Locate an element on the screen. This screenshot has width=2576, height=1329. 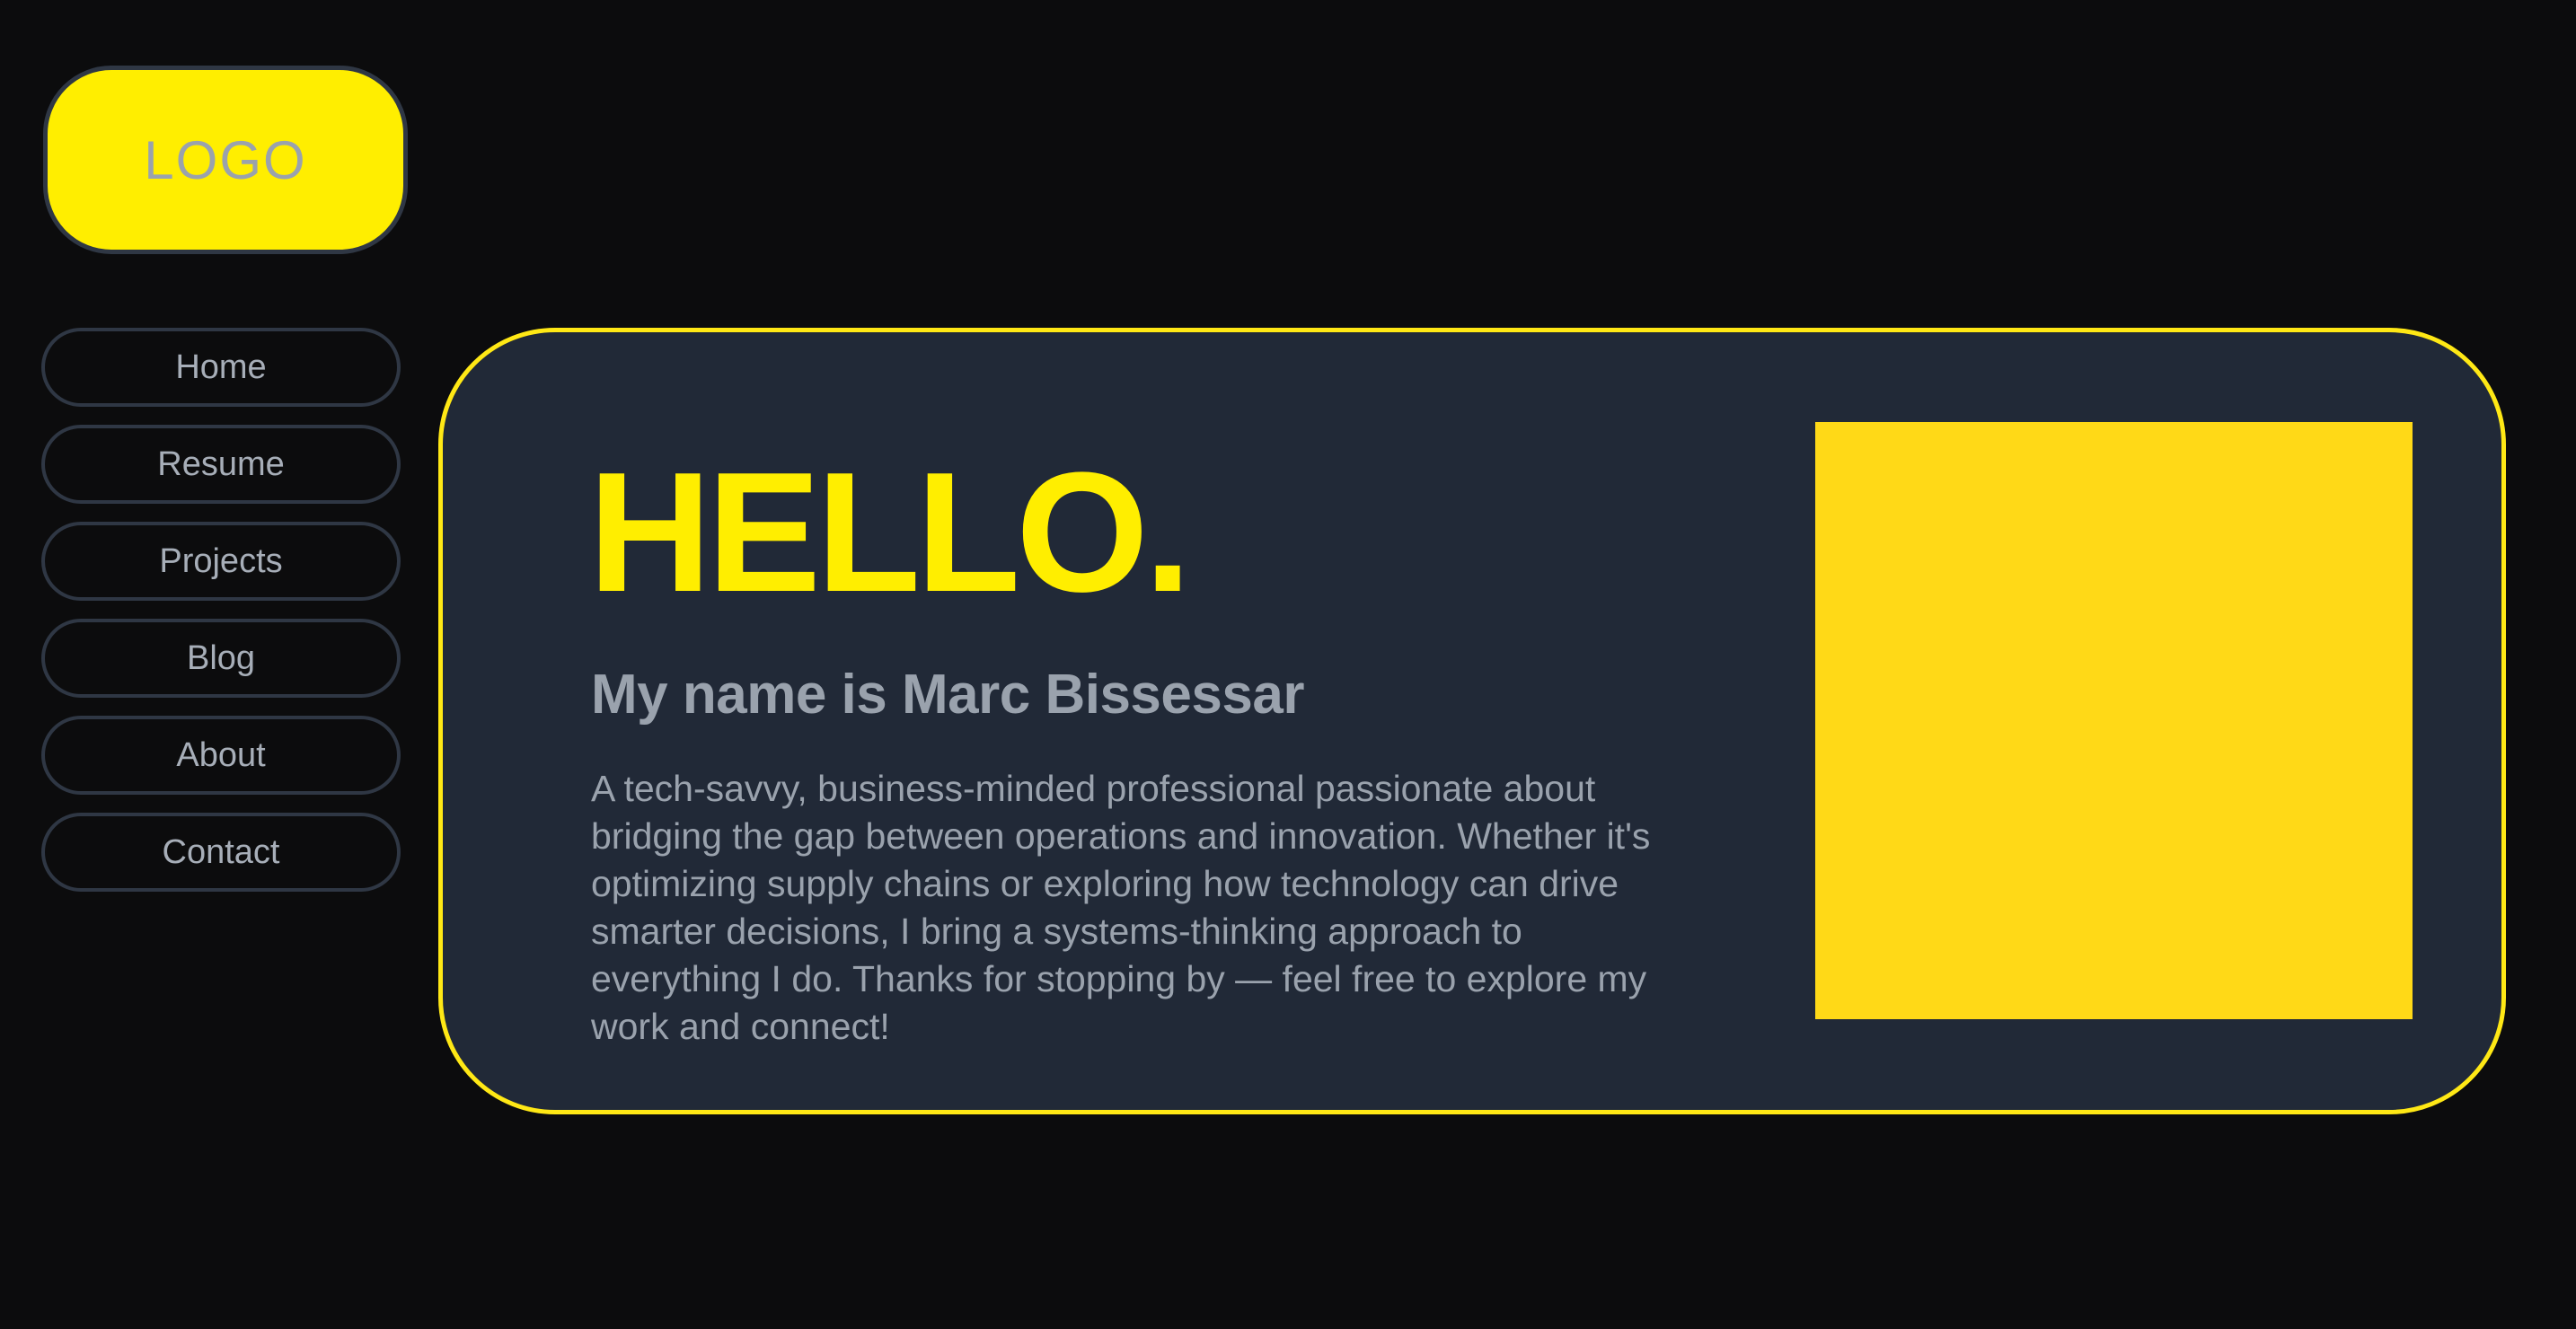
nav-about-label: About is located at coordinates (221, 755).